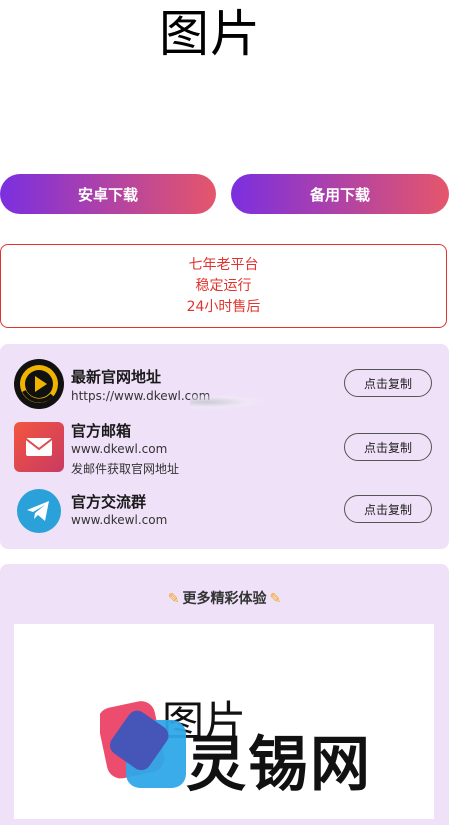  I want to click on play-logo-icon, so click(39, 384).